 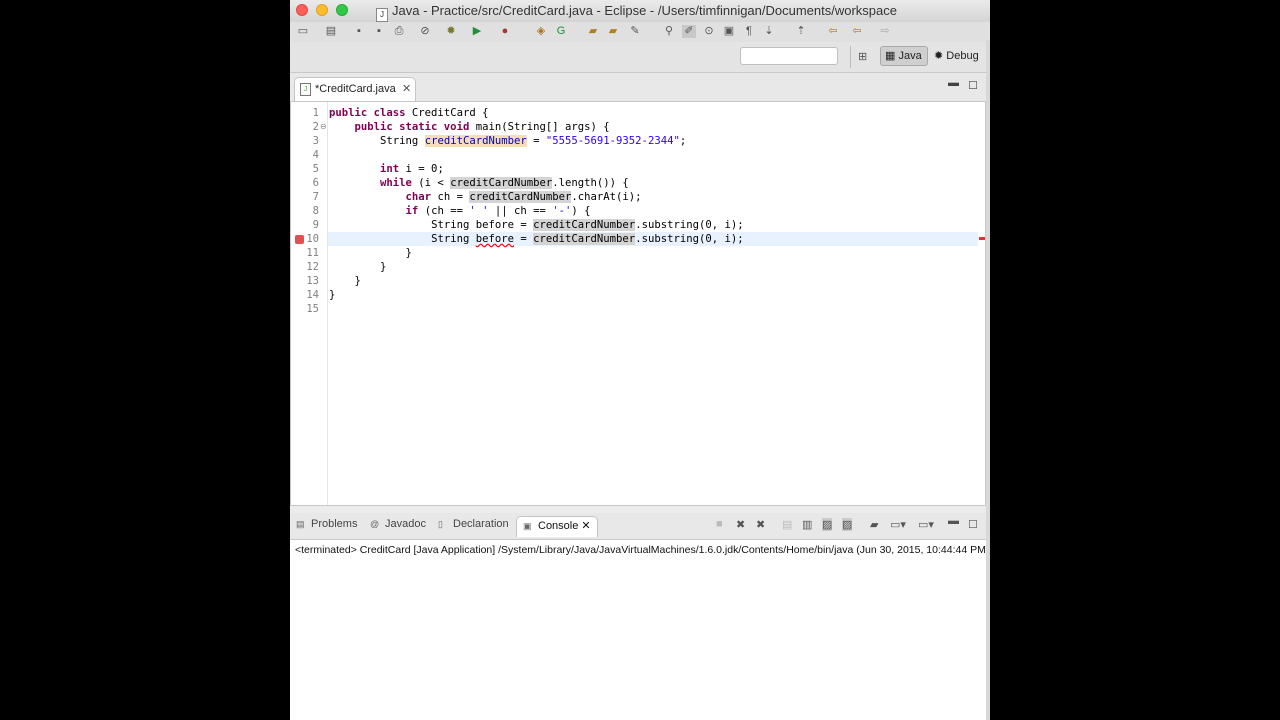 I want to click on perspective-separator, so click(x=850, y=57).